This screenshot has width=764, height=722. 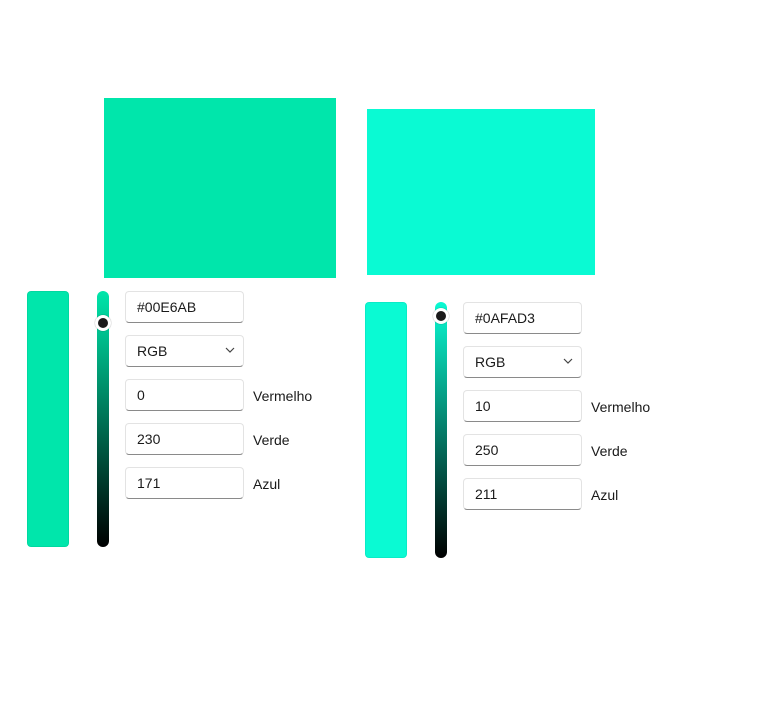 I want to click on blue-label-2: Azul, so click(x=605, y=495).